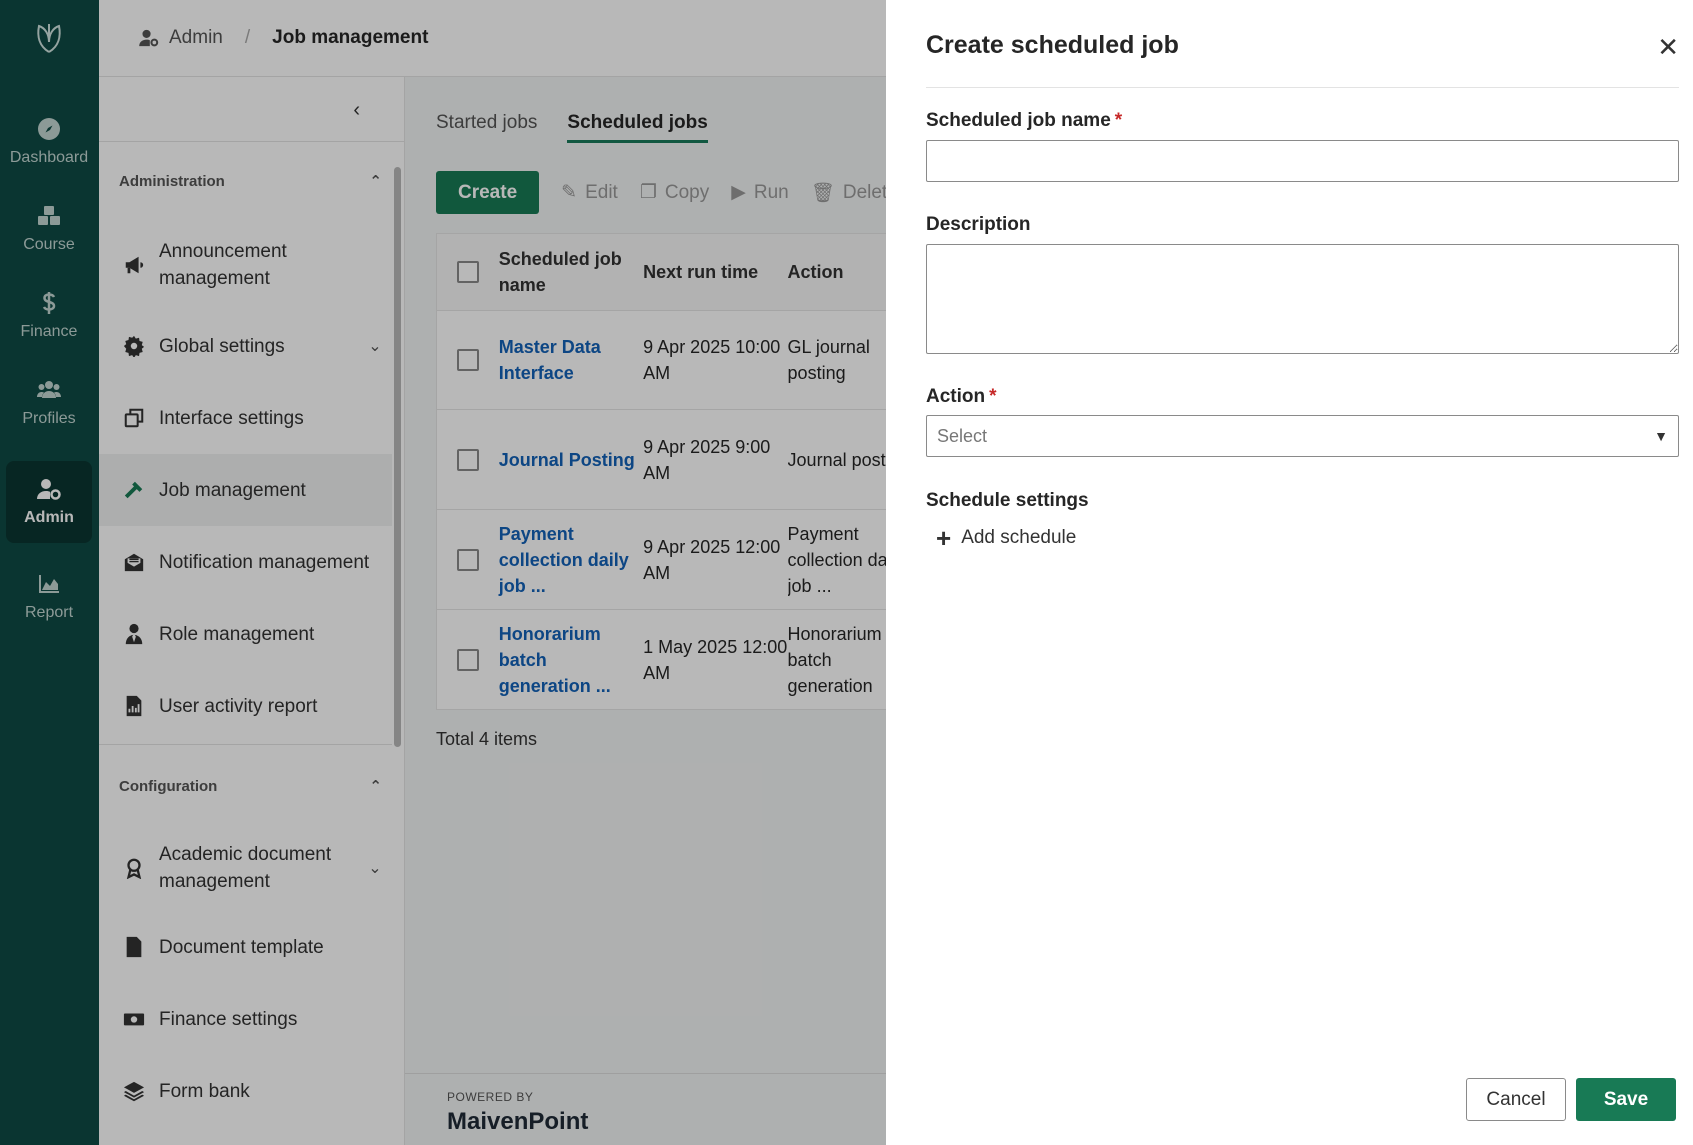 The height and width of the screenshot is (1145, 1693). Describe the element at coordinates (1516, 1099) in the screenshot. I see `cancel-button: Cancel` at that location.